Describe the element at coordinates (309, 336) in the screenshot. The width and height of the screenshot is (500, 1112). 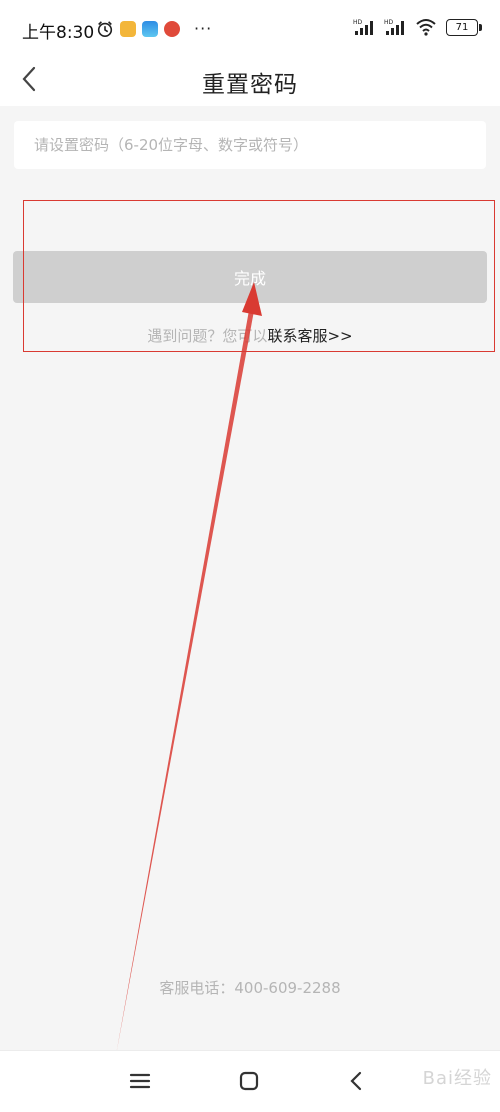
I see `contact-support-link: 联系客服>>` at that location.